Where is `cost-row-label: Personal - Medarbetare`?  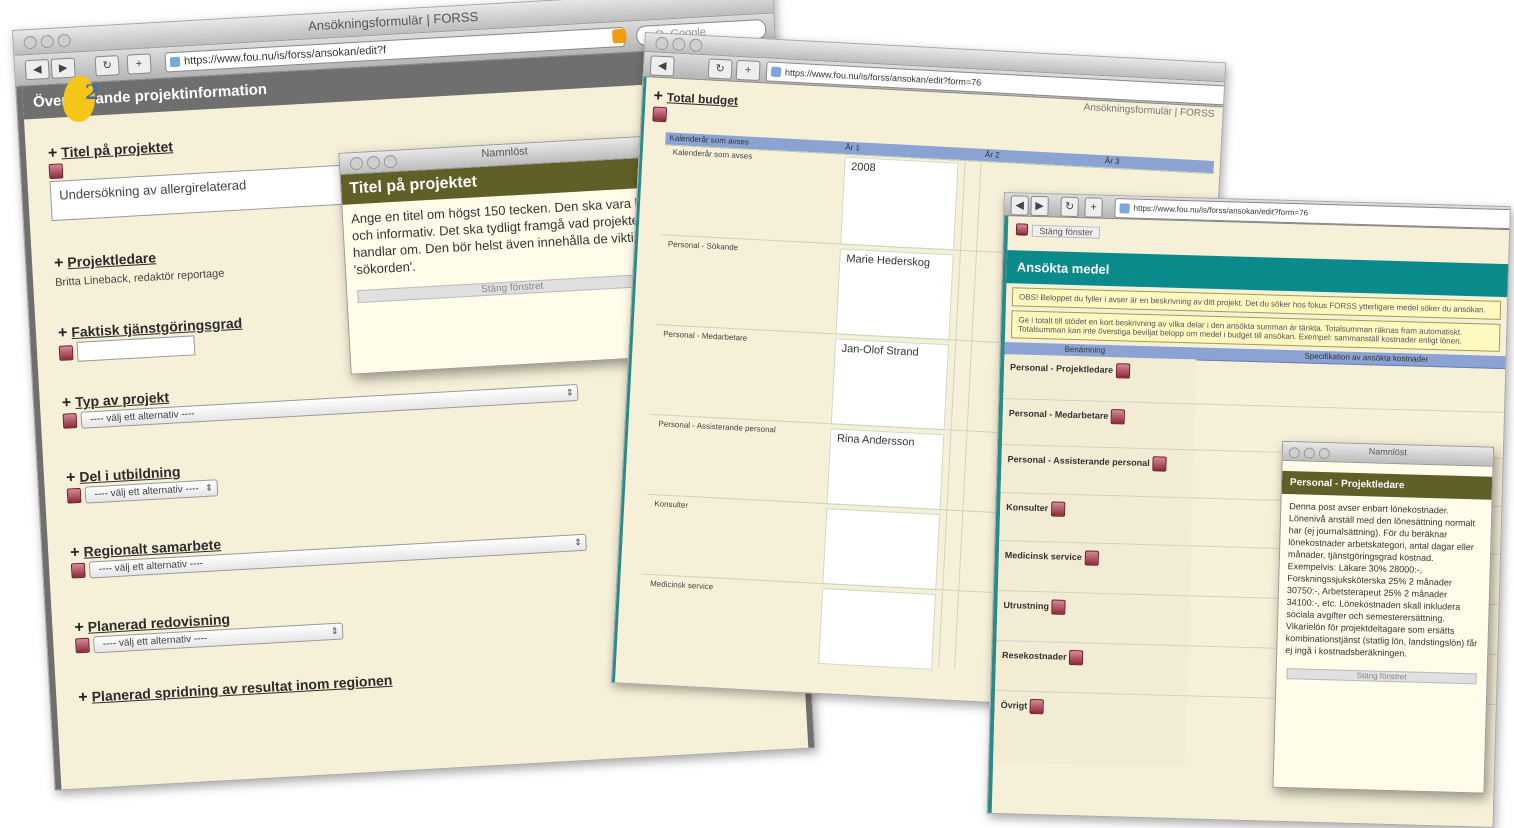
cost-row-label: Personal - Medarbetare is located at coordinates (1067, 415).